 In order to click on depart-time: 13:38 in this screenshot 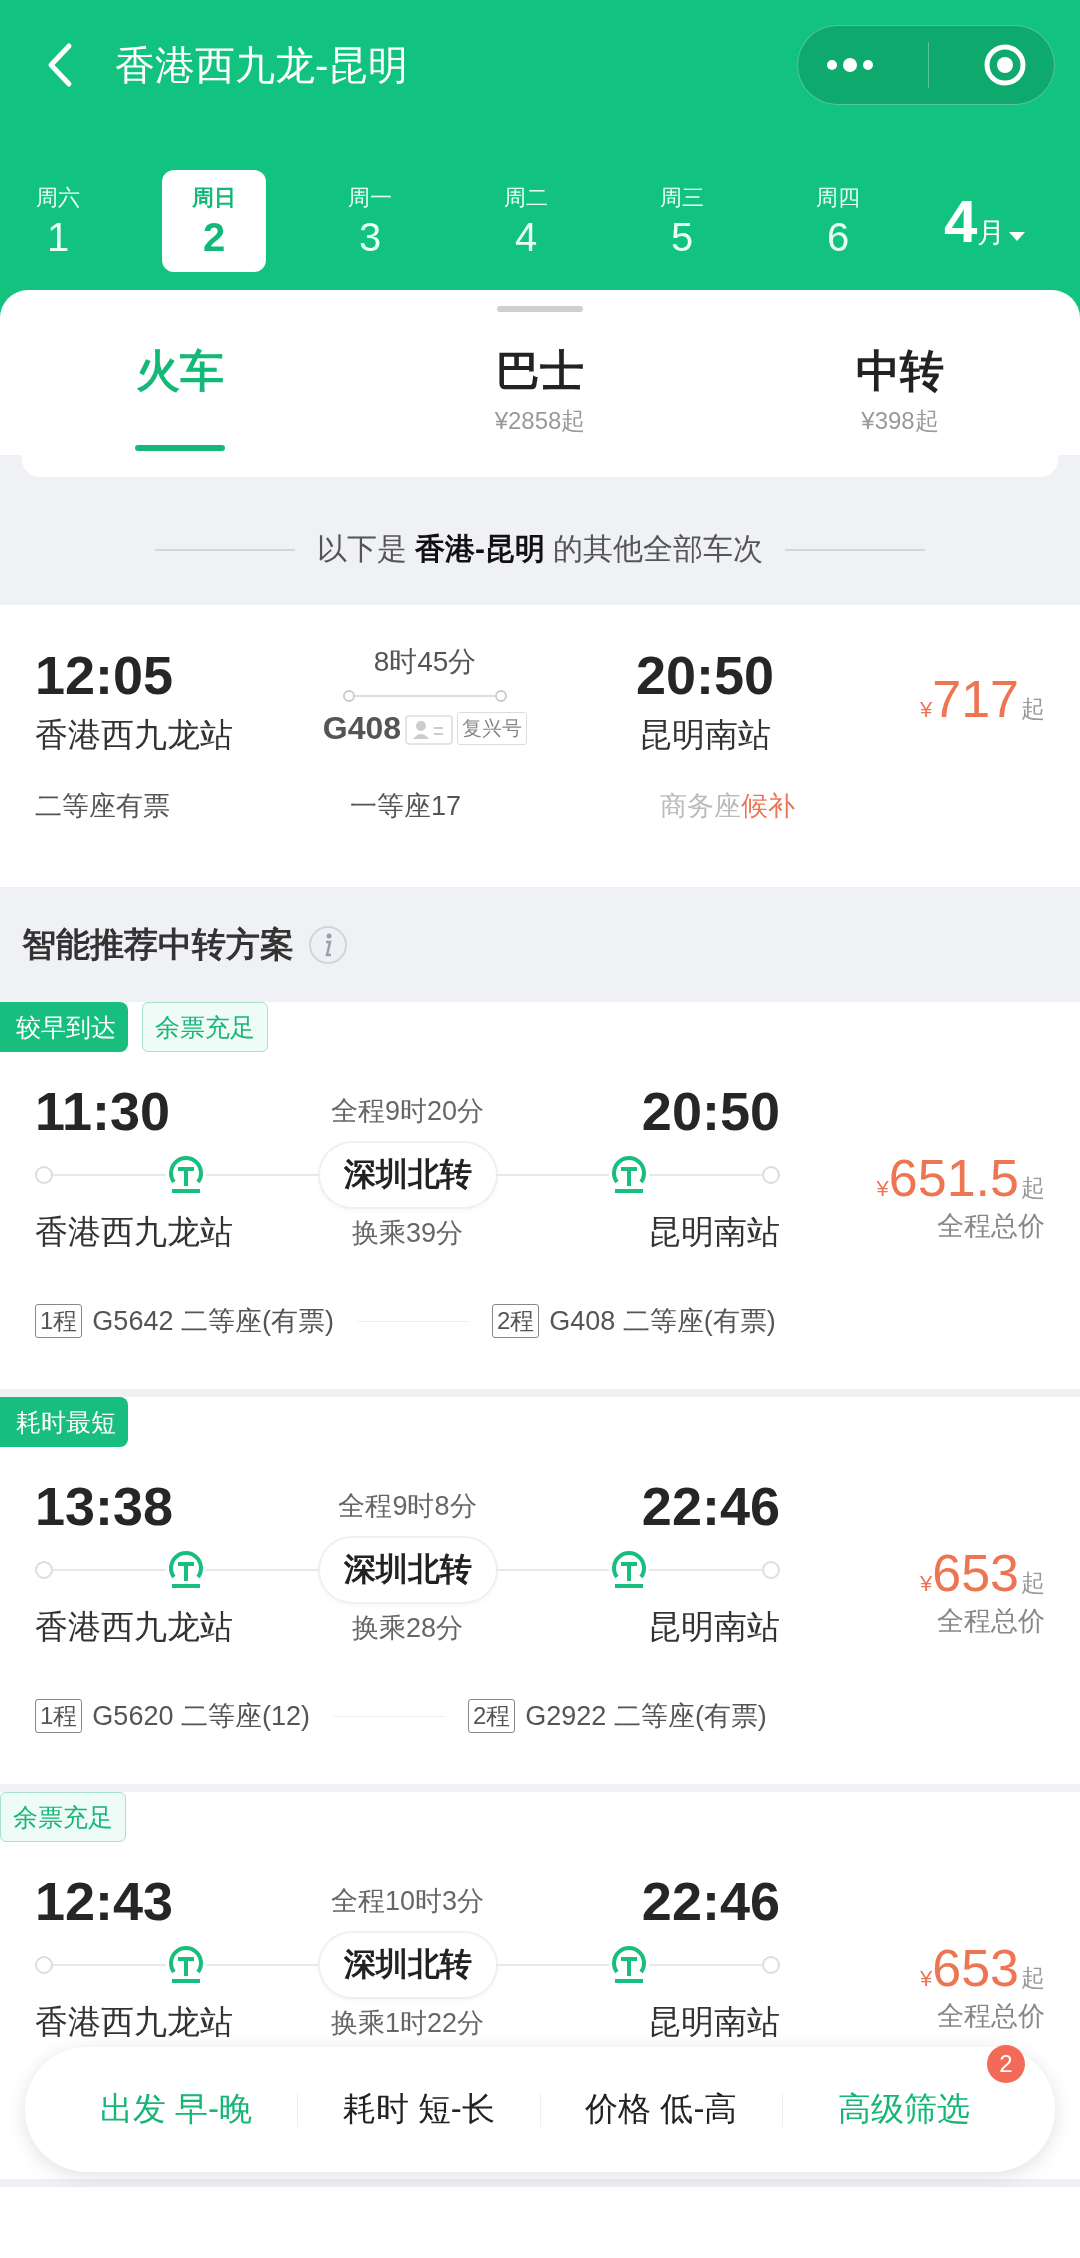, I will do `click(105, 1506)`.